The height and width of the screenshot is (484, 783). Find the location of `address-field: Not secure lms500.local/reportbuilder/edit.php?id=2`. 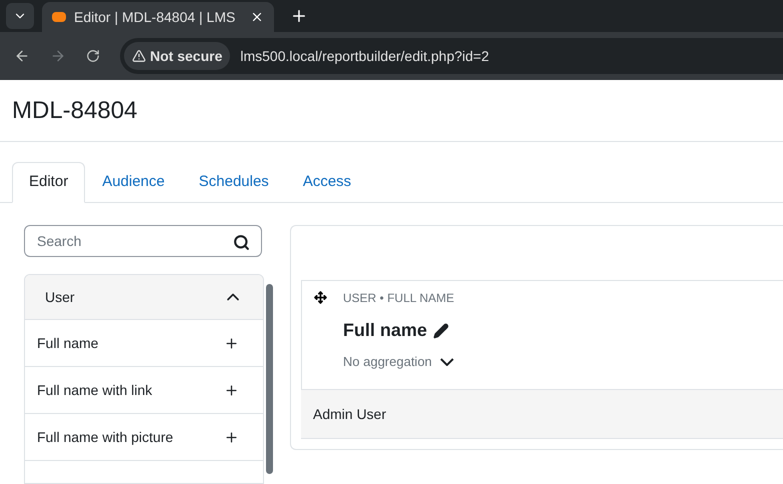

address-field: Not secure lms500.local/reportbuilder/edit.php?id=2 is located at coordinates (451, 56).